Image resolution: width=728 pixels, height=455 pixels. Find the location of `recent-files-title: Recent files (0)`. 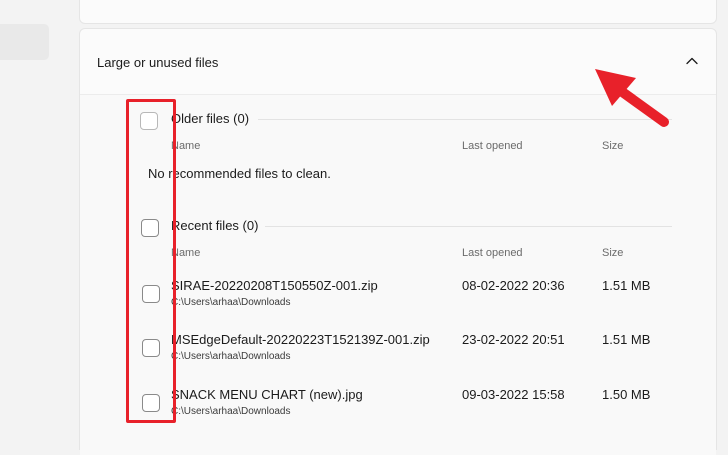

recent-files-title: Recent files (0) is located at coordinates (215, 225).